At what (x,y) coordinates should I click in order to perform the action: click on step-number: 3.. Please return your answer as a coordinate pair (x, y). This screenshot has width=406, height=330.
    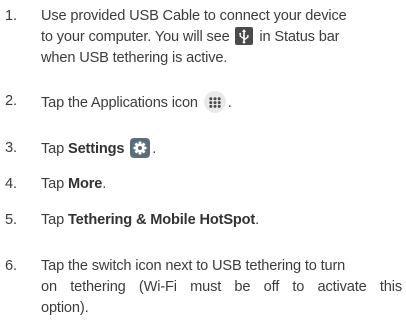
    Looking at the image, I should click on (11, 148).